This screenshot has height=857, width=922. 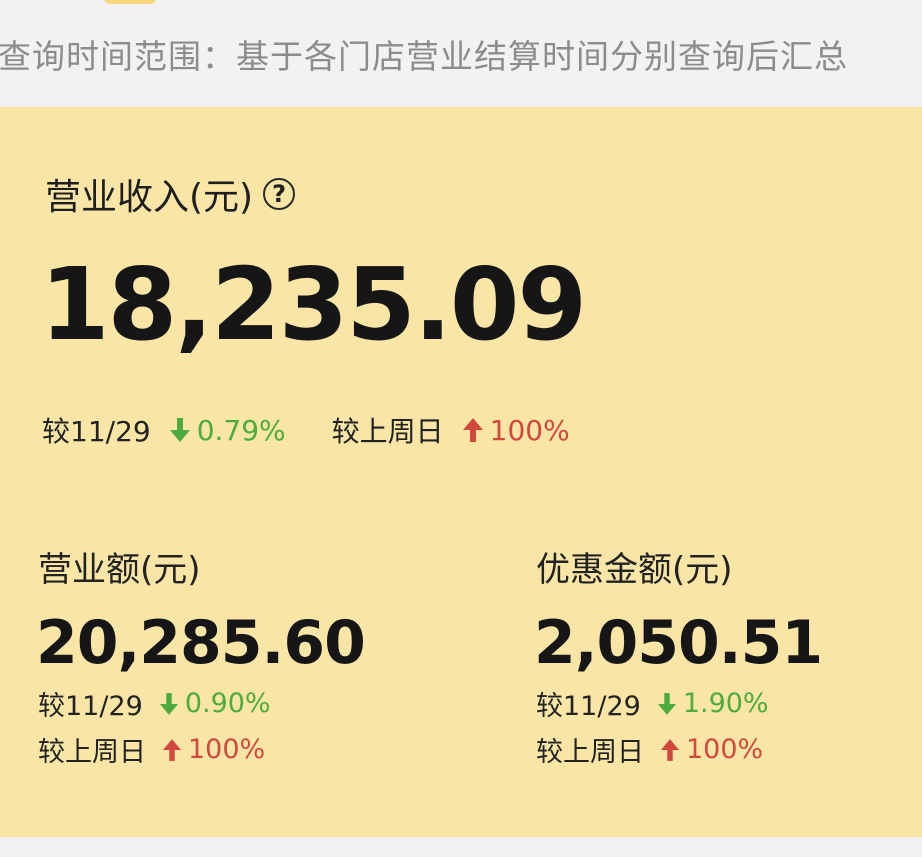 What do you see at coordinates (634, 570) in the screenshot?
I see `discount-title: 优惠金额(元)` at bounding box center [634, 570].